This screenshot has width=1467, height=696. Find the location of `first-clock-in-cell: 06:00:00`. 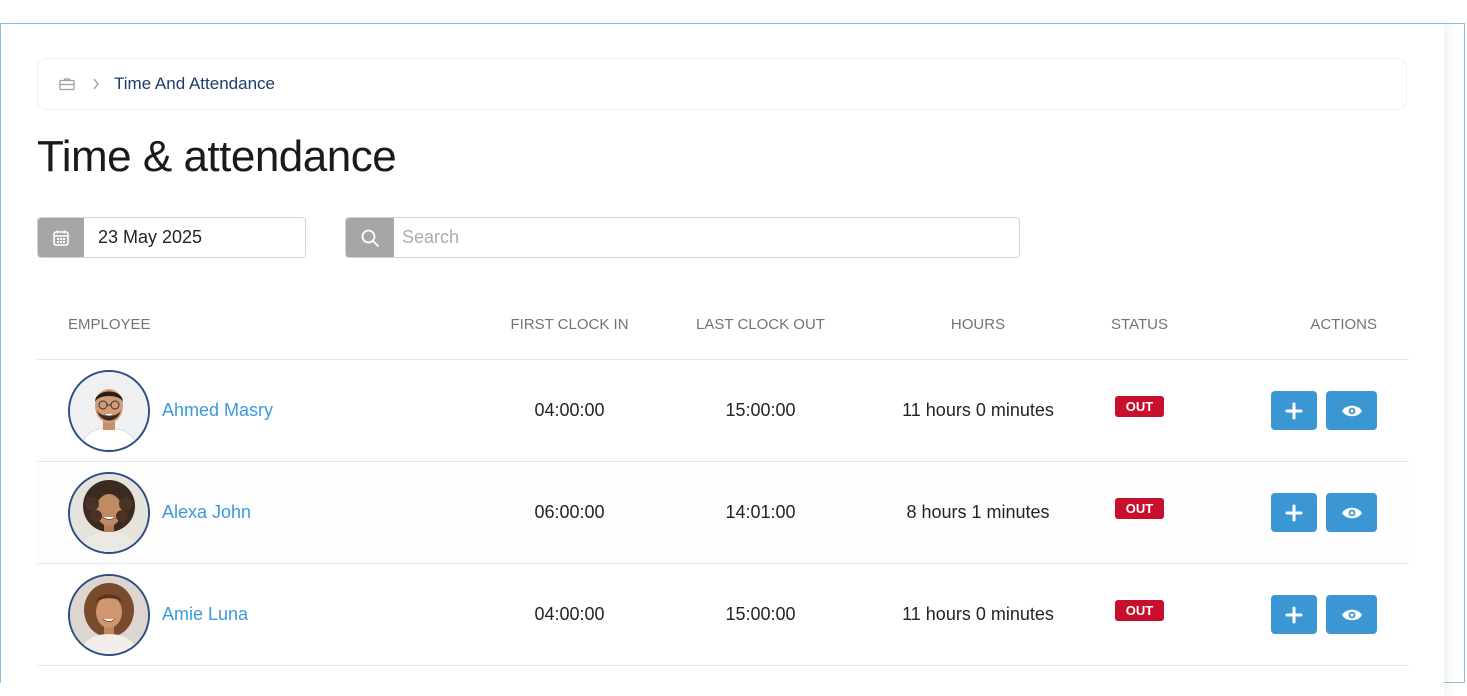

first-clock-in-cell: 06:00:00 is located at coordinates (569, 512).